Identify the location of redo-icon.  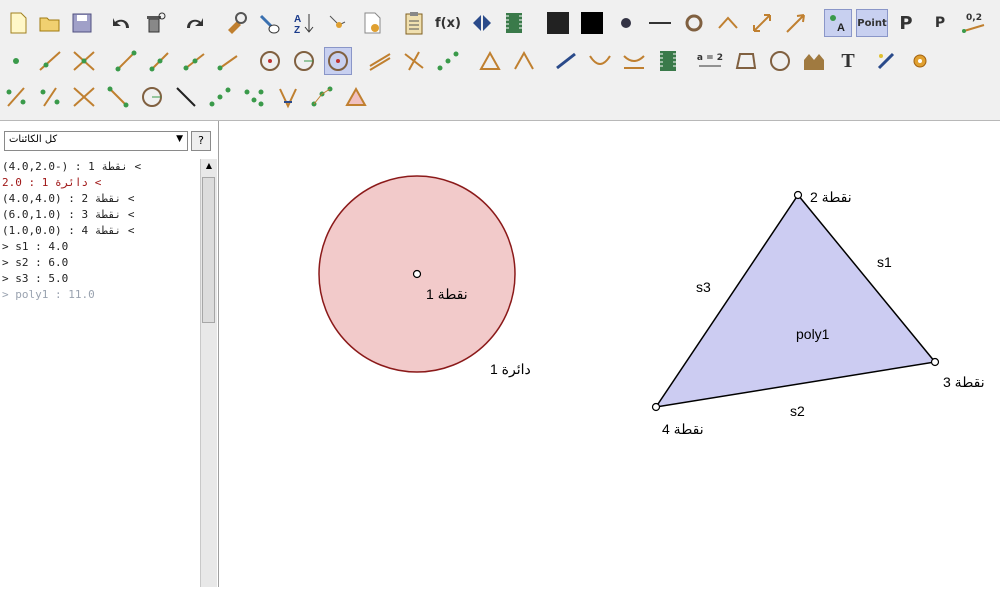
(194, 23).